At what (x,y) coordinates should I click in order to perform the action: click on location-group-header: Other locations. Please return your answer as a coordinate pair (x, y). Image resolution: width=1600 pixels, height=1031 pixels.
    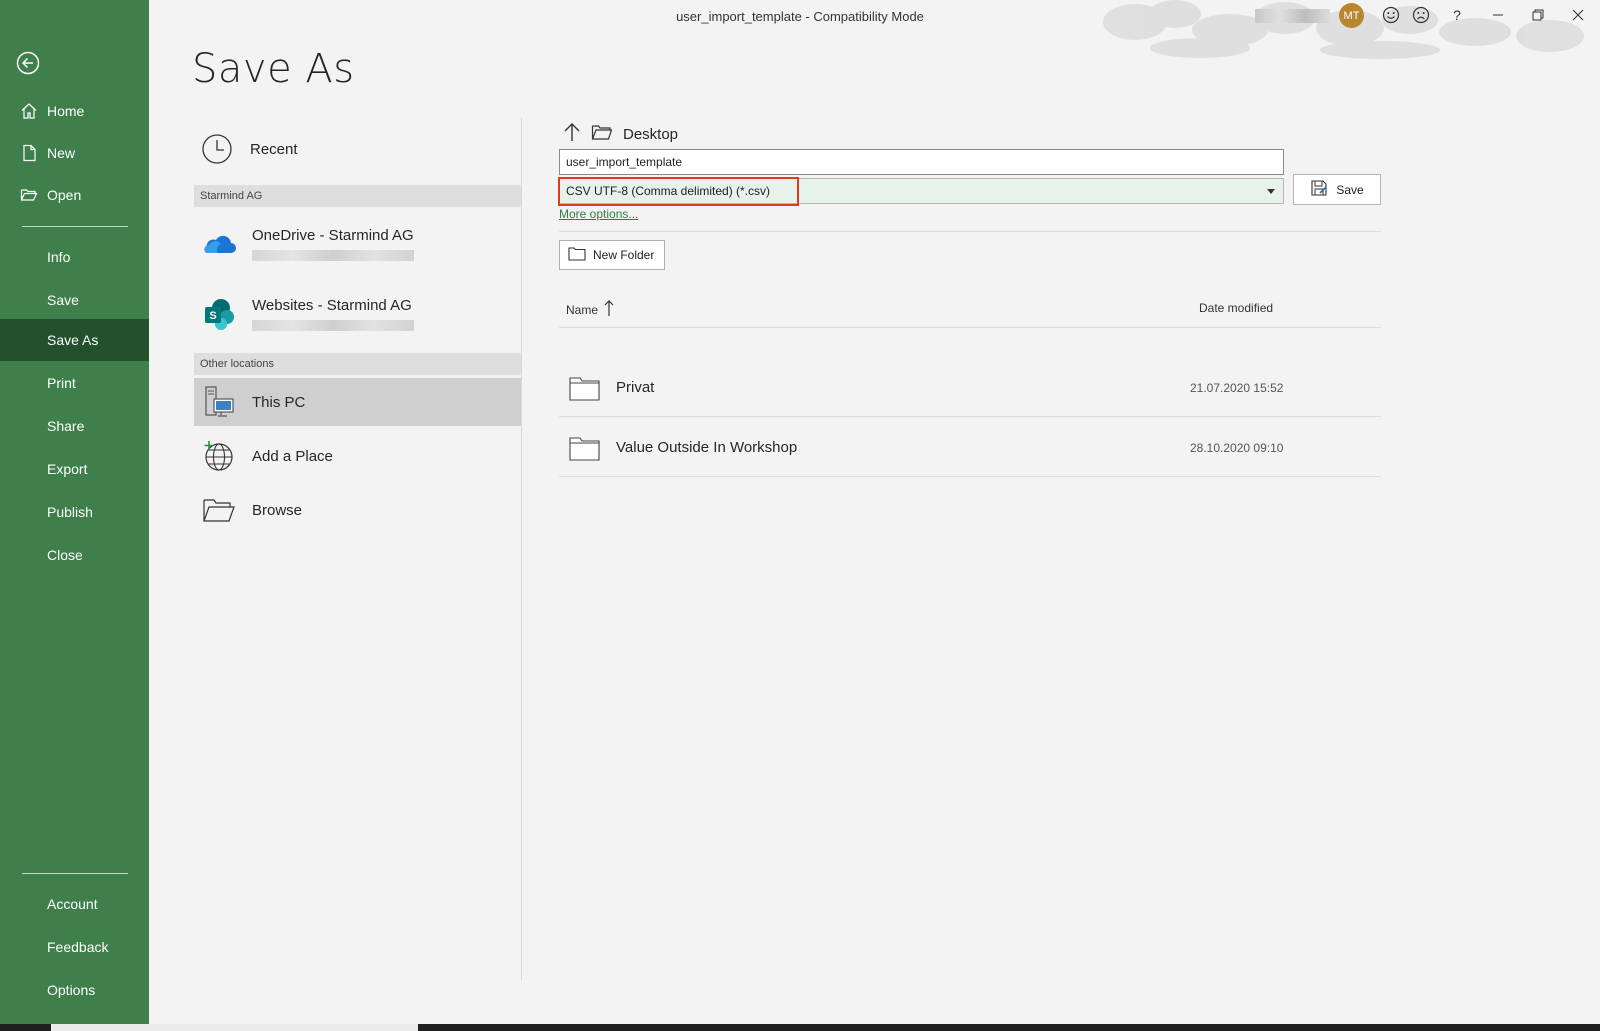
    Looking at the image, I should click on (358, 364).